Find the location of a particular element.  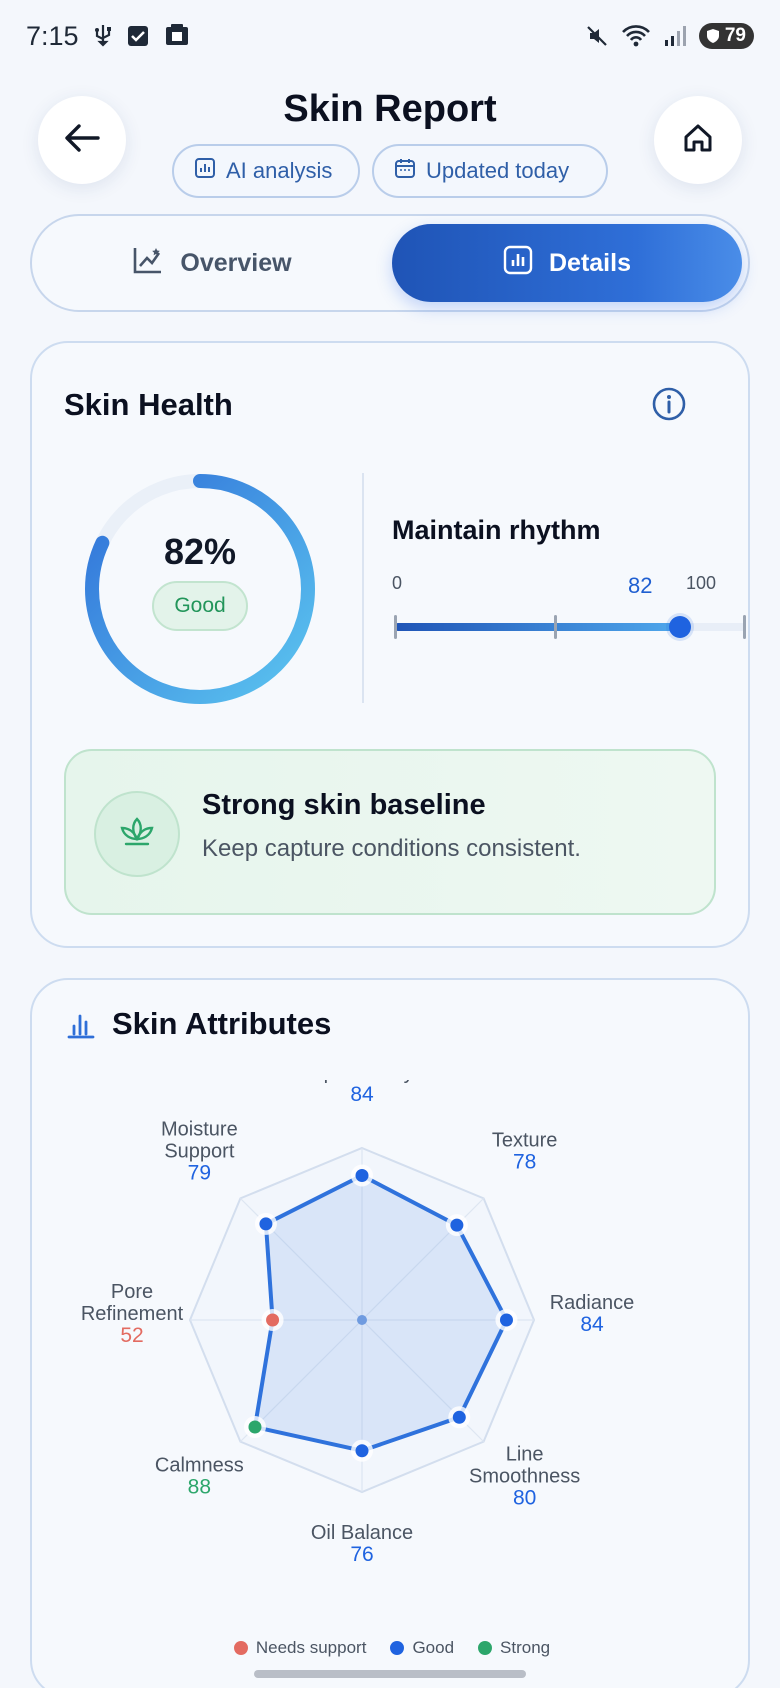

updated-label: Updated today is located at coordinates (498, 170).